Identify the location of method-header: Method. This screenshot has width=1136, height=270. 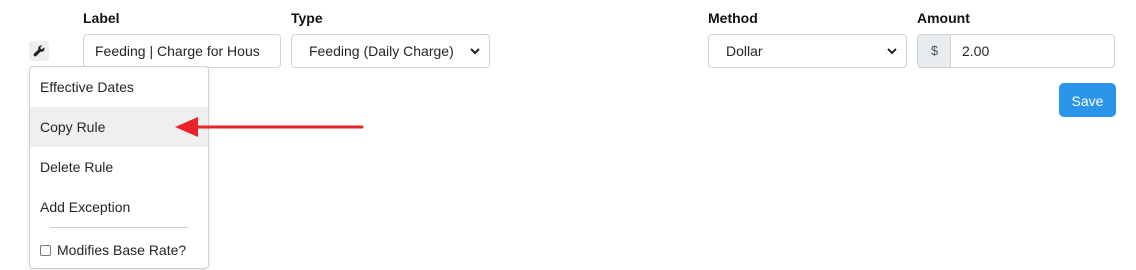
(733, 18).